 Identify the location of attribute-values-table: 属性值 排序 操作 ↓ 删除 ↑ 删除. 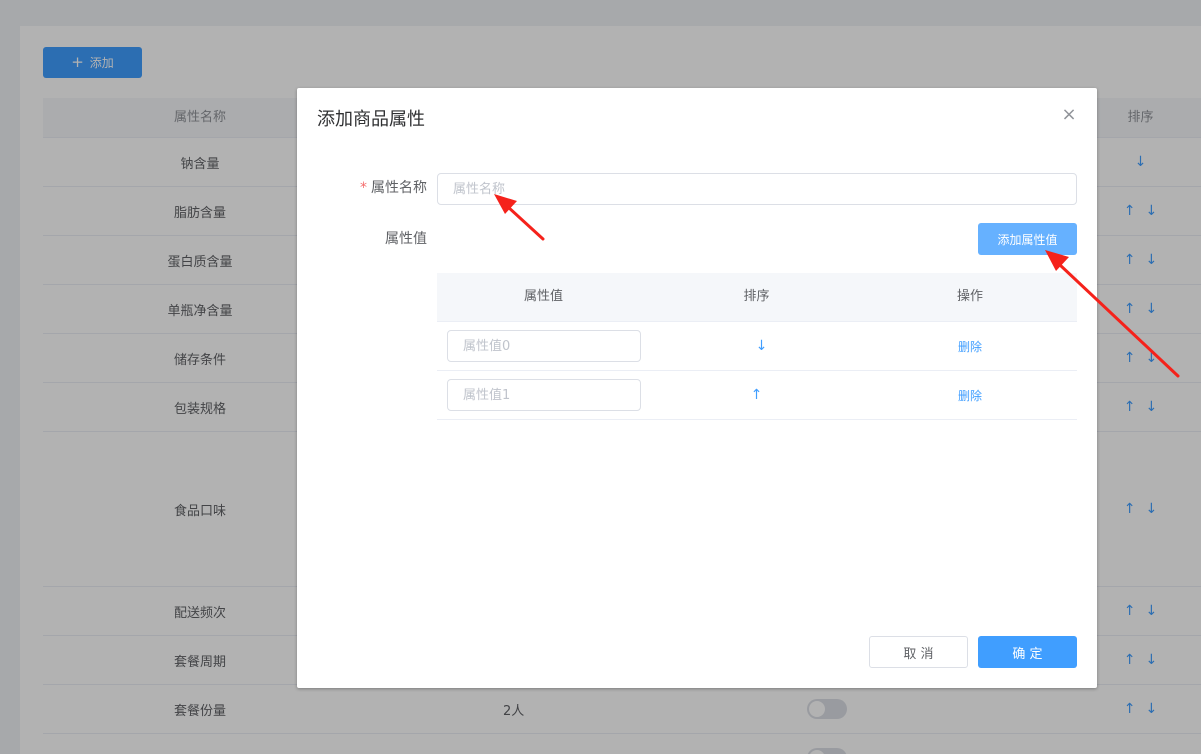
(757, 346).